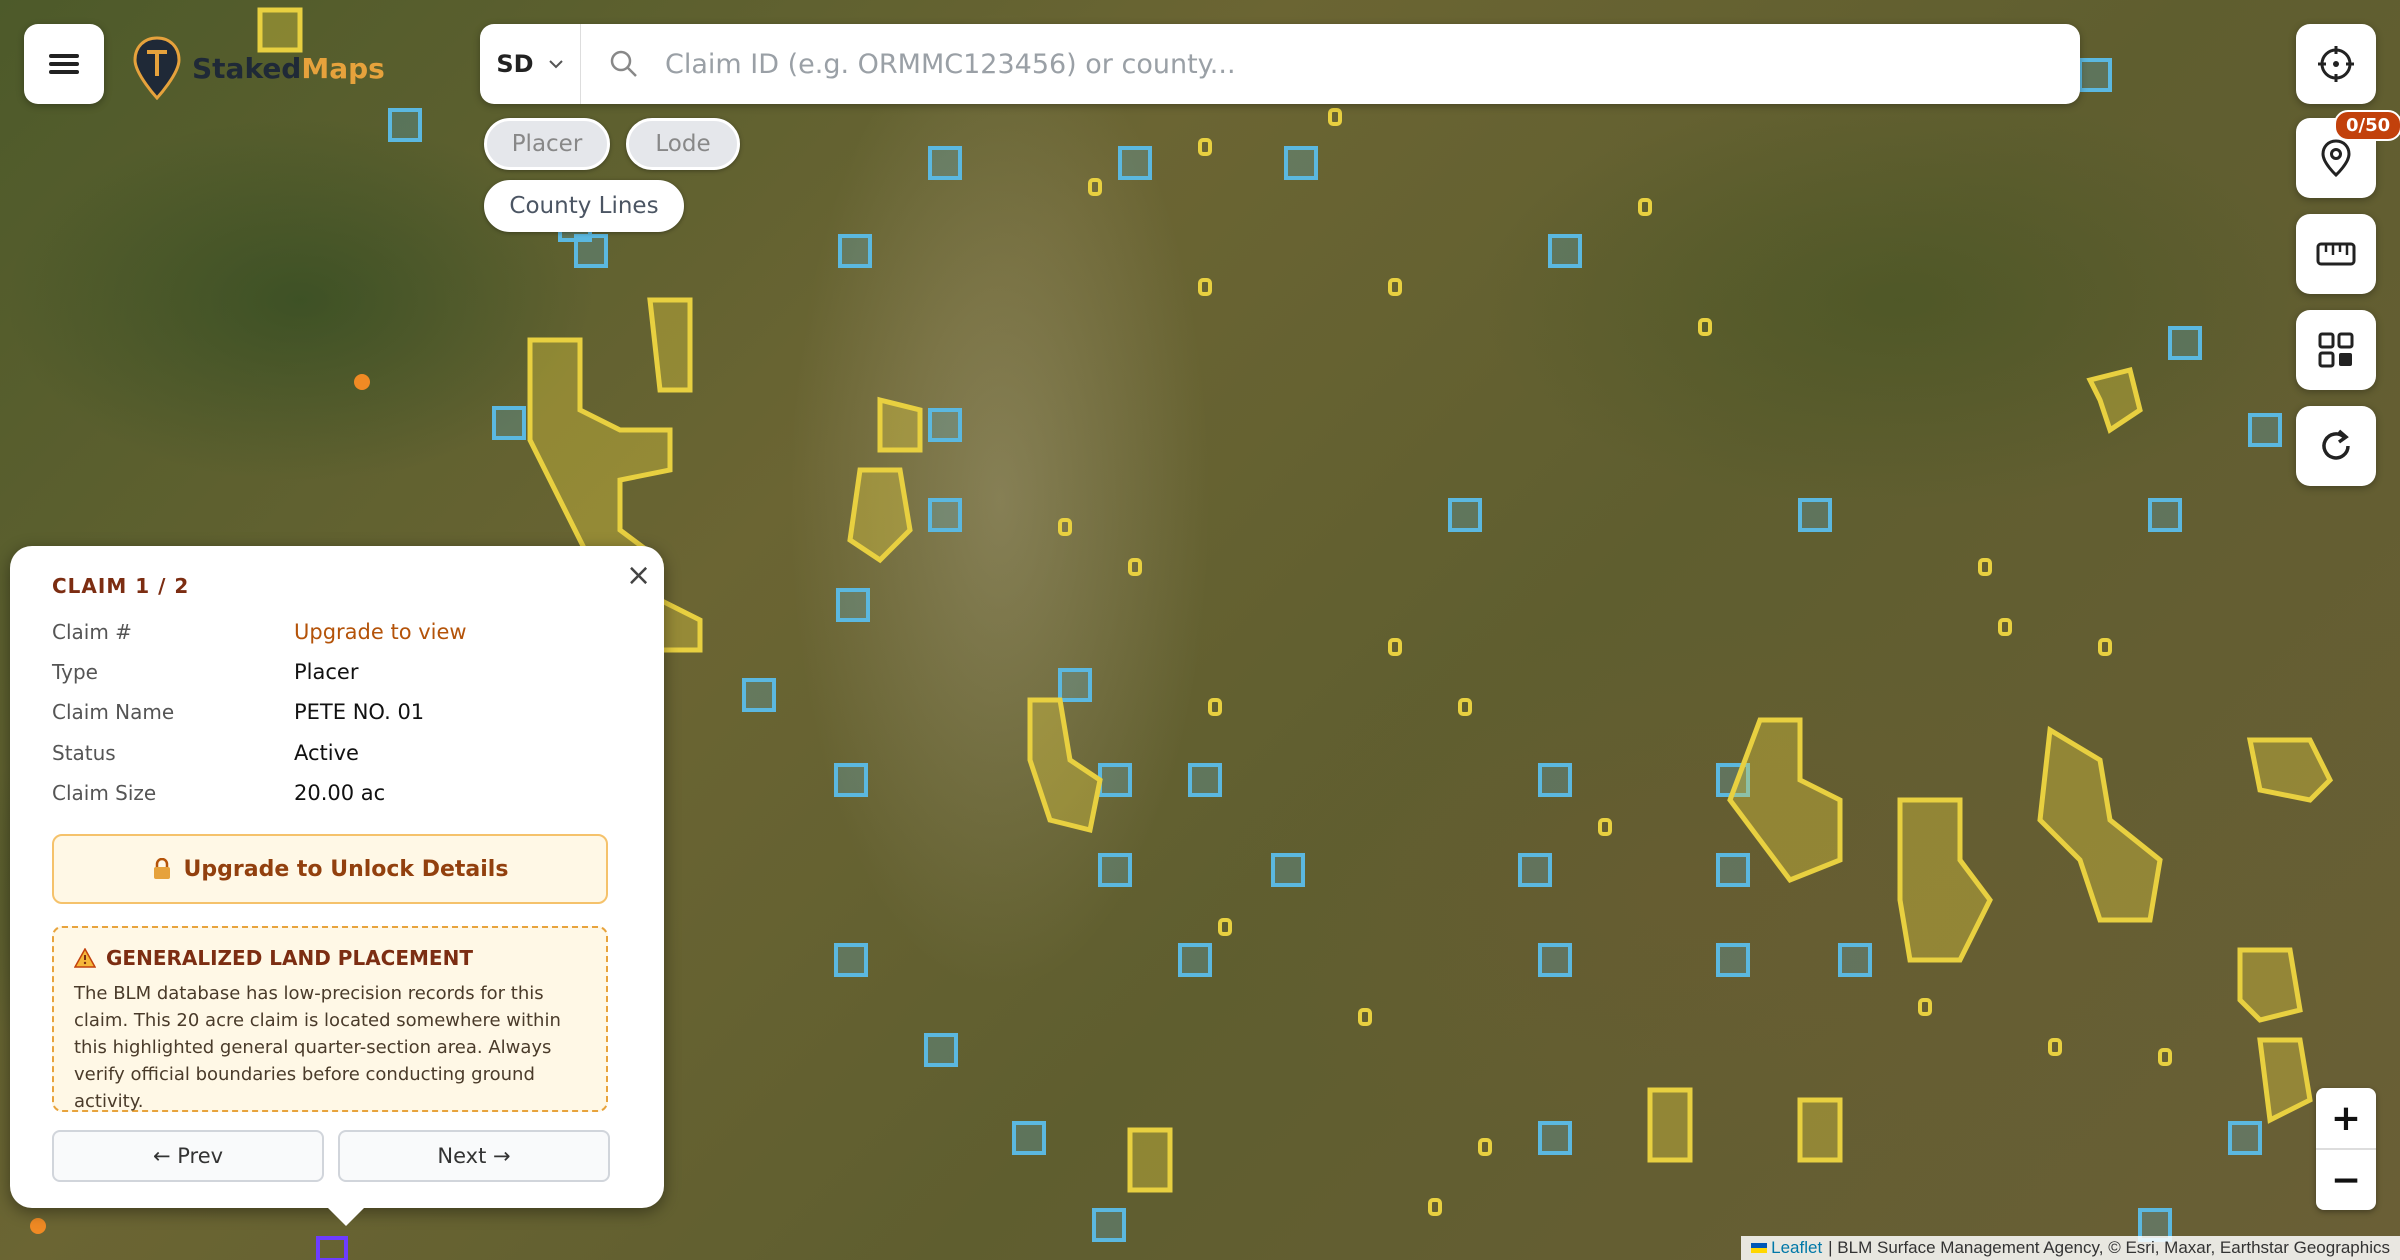 Image resolution: width=2400 pixels, height=1260 pixels. I want to click on filter-chip-placer: Placer, so click(547, 144).